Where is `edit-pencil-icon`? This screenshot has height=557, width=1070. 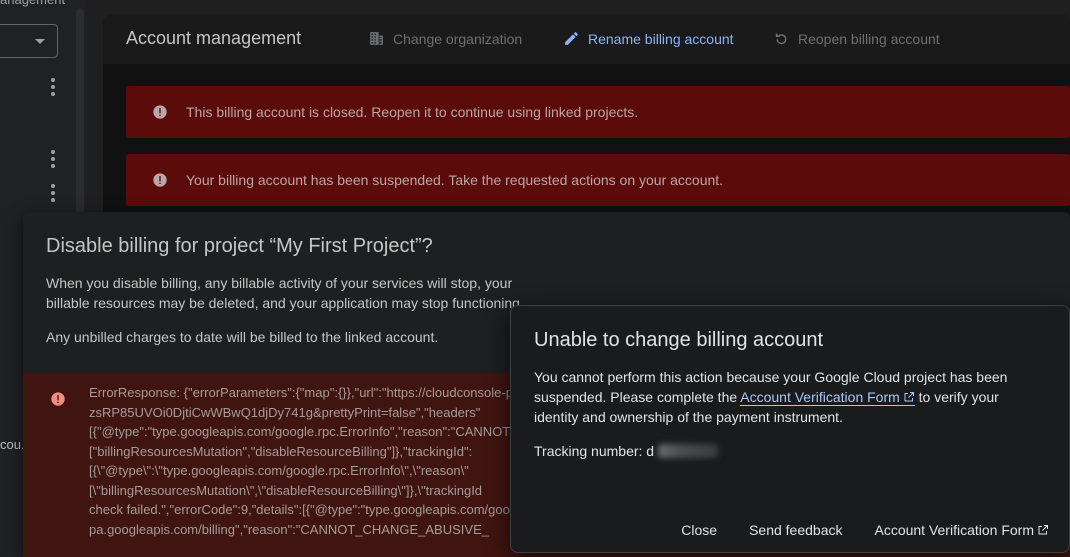
edit-pencil-icon is located at coordinates (571, 38).